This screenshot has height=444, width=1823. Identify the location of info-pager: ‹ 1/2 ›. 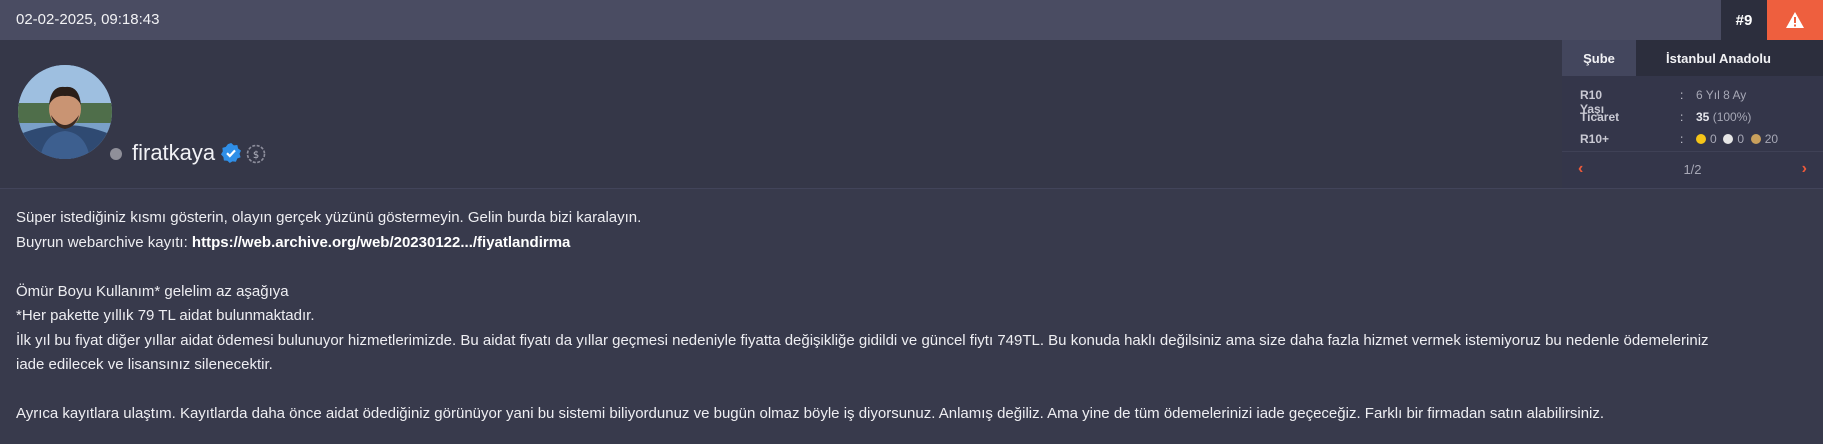
(1692, 169).